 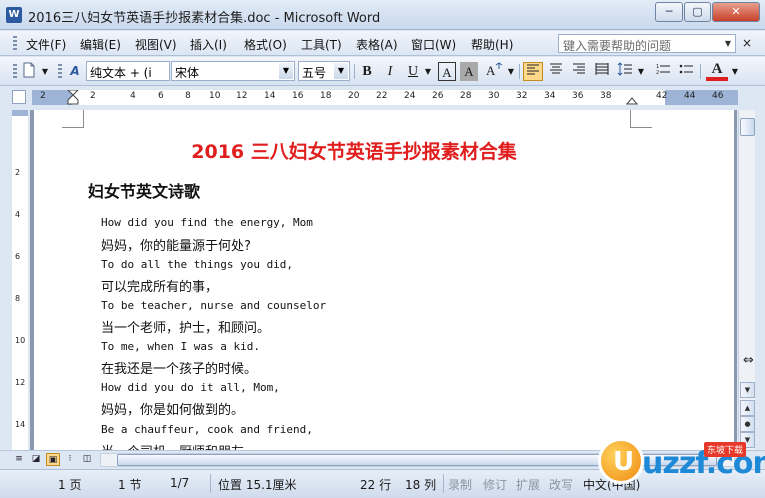 I want to click on poem-line: 可以完成所有的事，, so click(x=159, y=285).